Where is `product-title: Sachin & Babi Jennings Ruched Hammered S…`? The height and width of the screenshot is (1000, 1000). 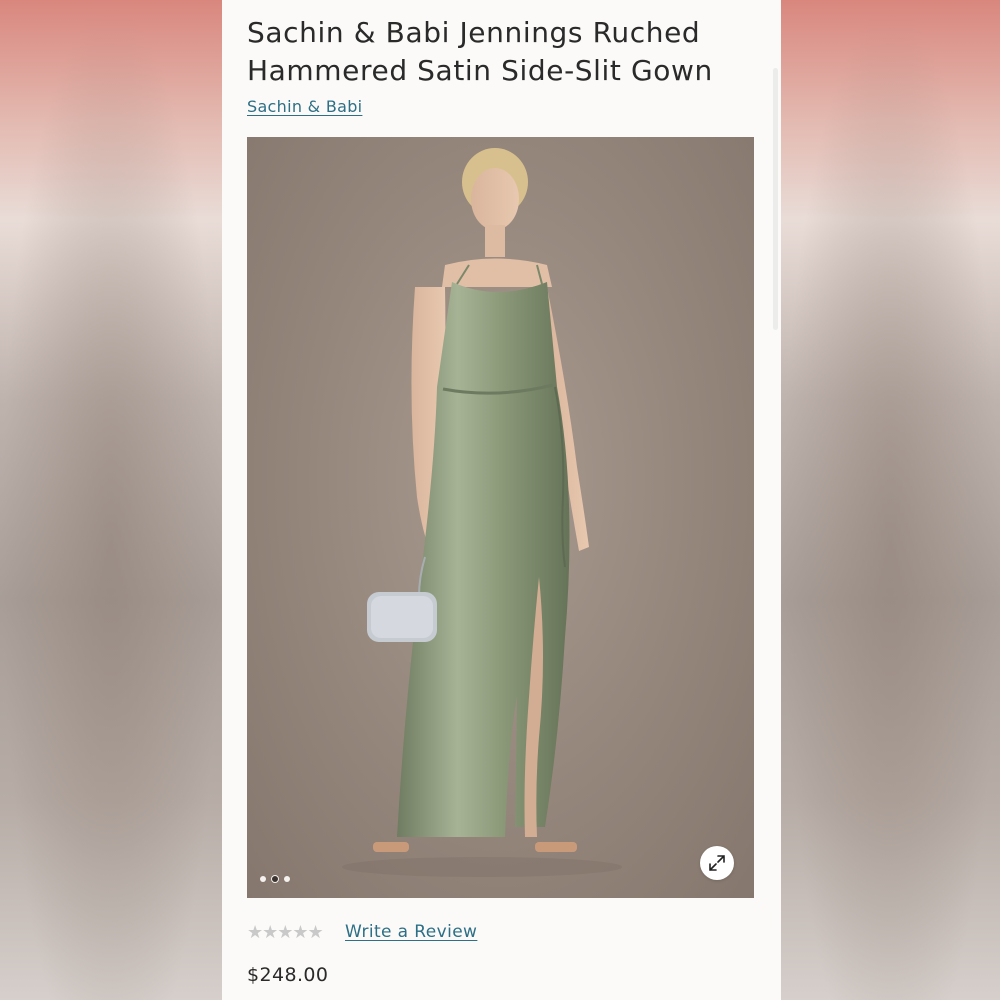
product-title: Sachin & Babi Jennings Ruched Hammered S… is located at coordinates (480, 51).